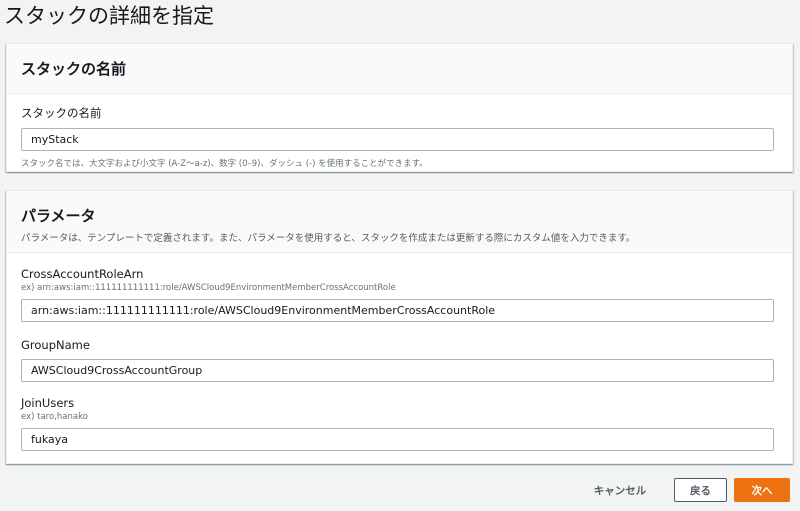 This screenshot has width=800, height=511. I want to click on parameters-panel-title: パラメータ, so click(58, 216).